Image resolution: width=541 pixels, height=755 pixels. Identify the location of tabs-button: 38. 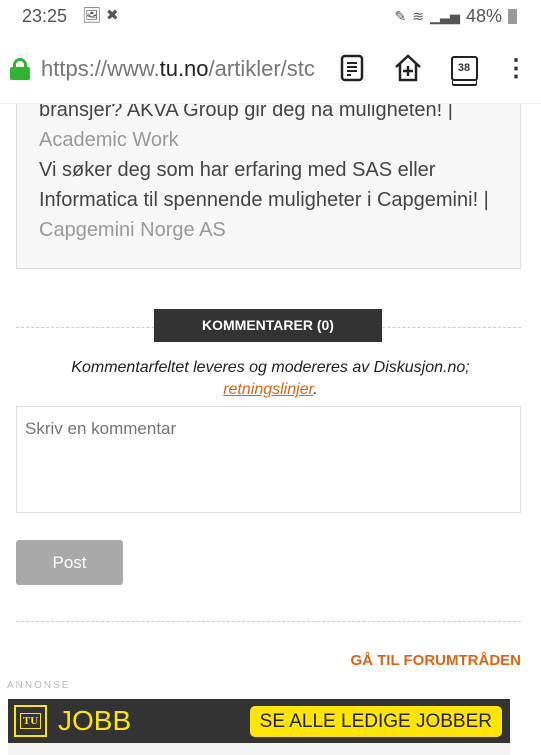
(464, 68).